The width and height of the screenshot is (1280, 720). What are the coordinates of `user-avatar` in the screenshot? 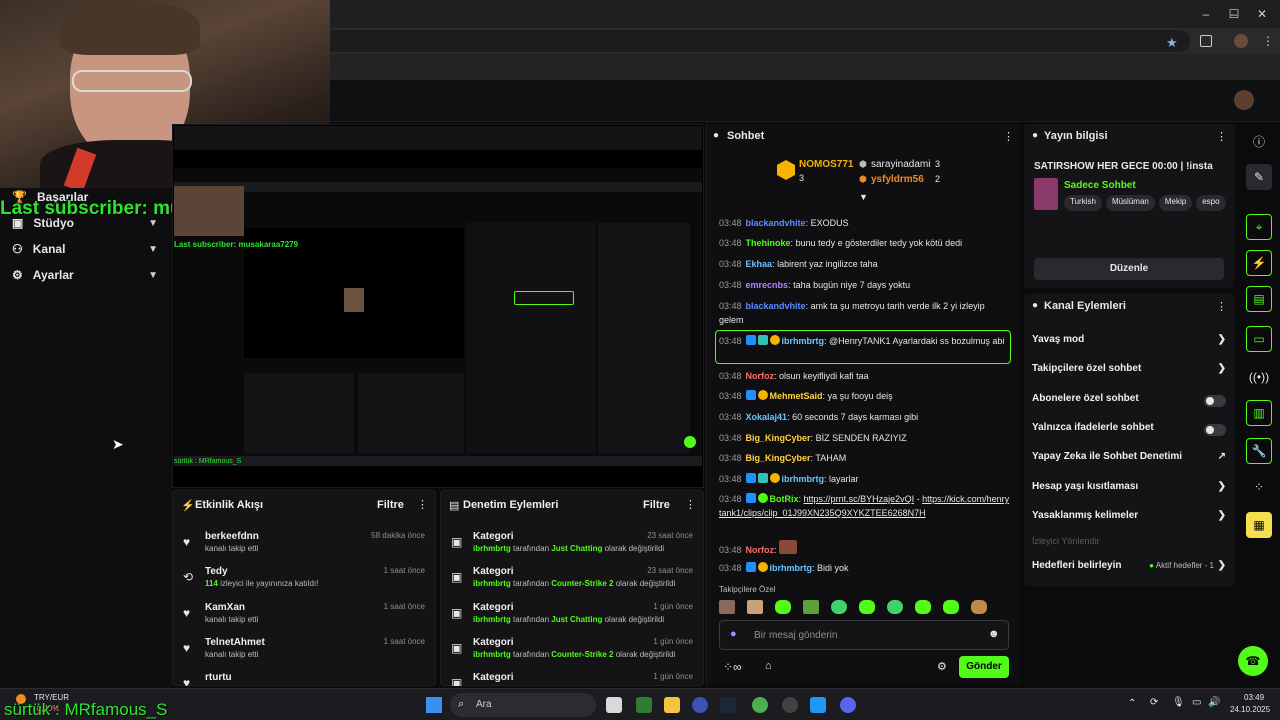 It's located at (1244, 100).